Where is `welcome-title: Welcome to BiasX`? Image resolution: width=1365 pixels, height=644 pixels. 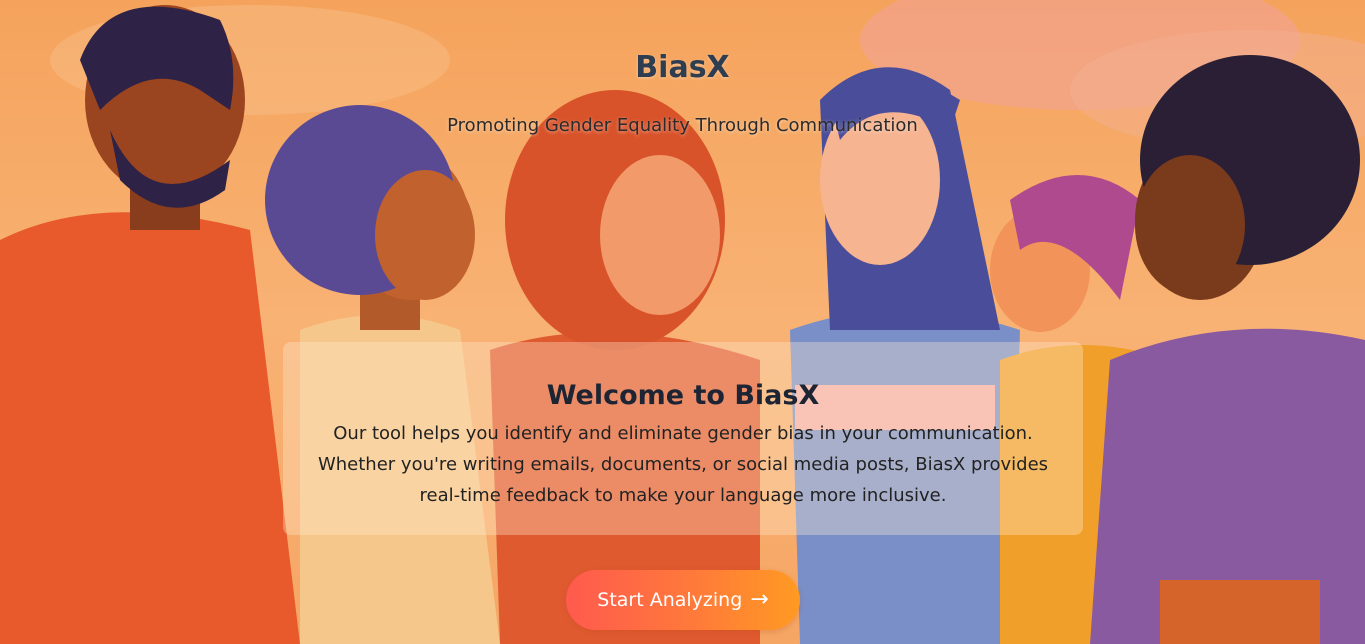 welcome-title: Welcome to BiasX is located at coordinates (683, 395).